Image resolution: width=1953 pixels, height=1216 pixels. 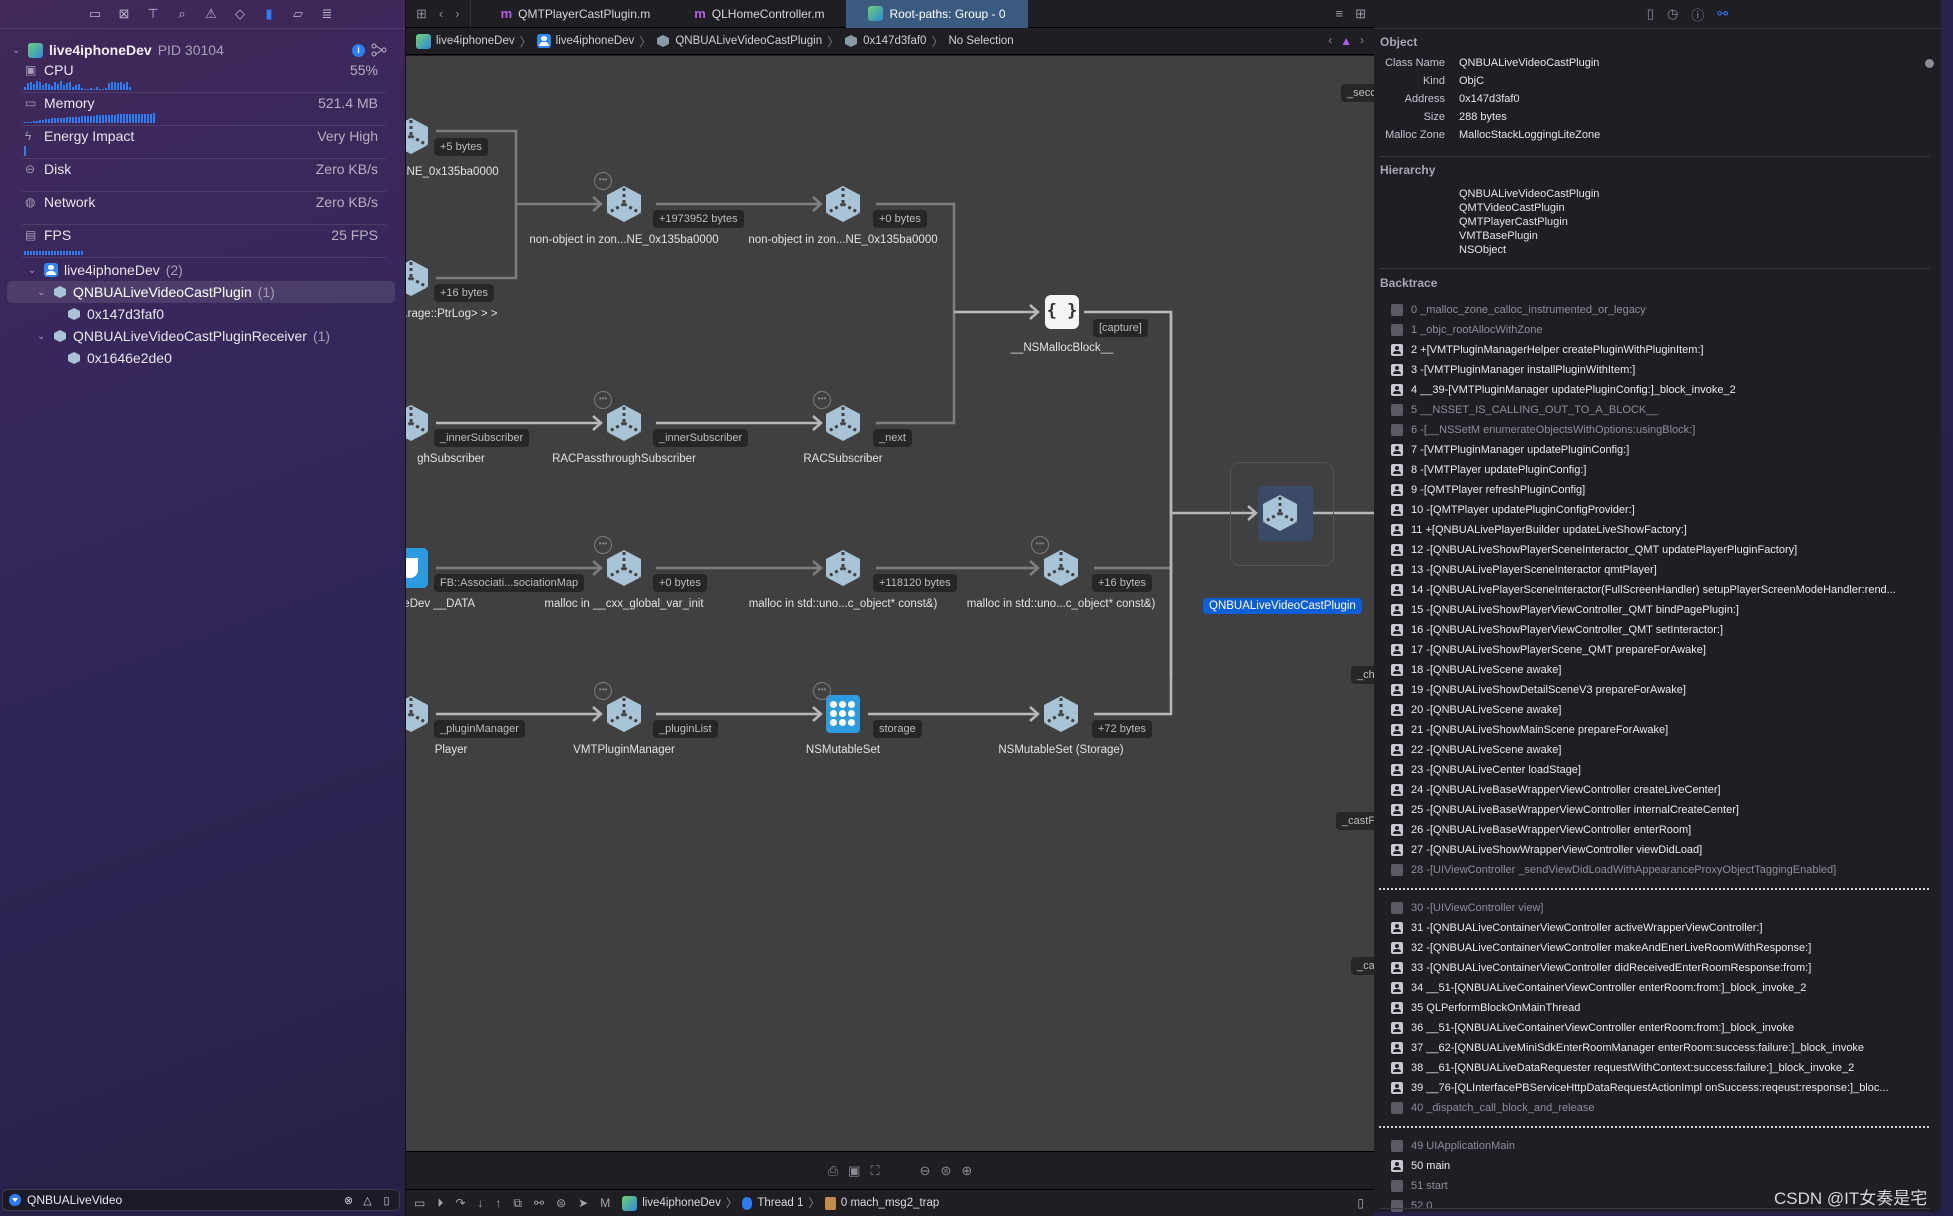 I want to click on step-into-icon: ↓, so click(x=480, y=1203).